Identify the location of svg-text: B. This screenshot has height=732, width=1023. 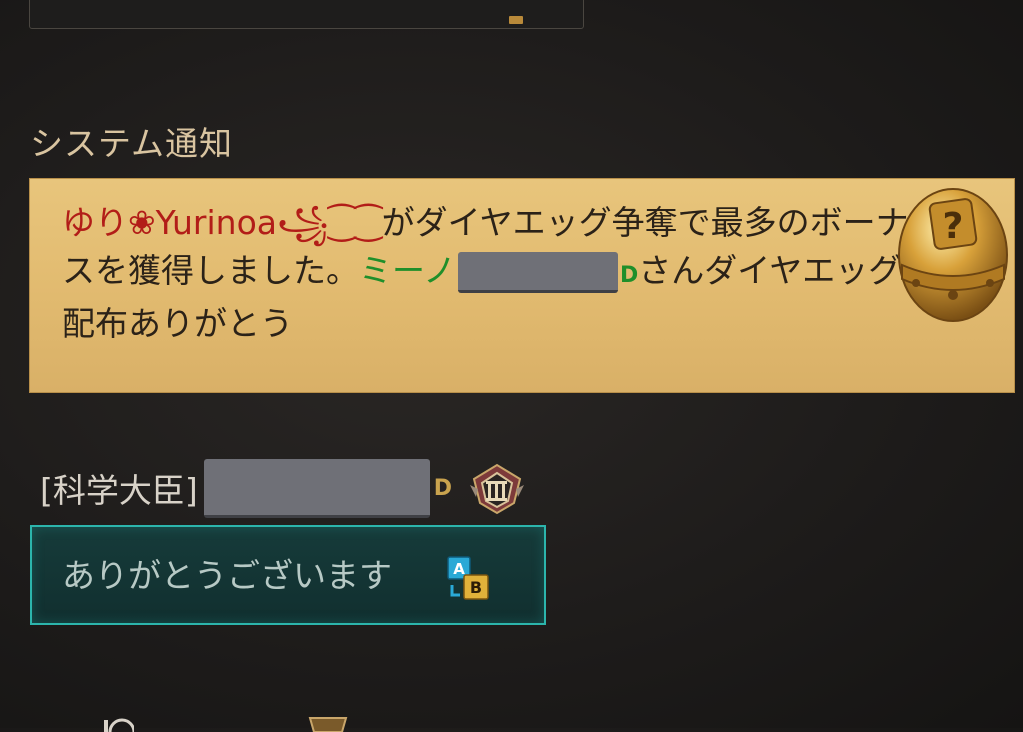
(476, 587).